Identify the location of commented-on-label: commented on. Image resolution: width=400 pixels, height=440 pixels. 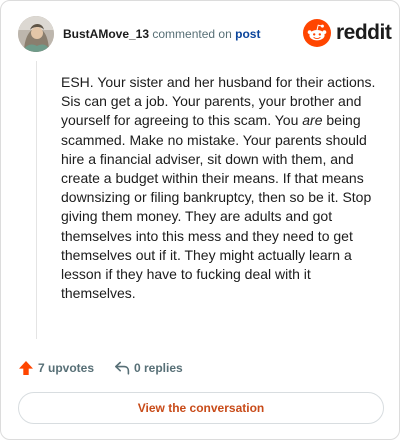
(192, 34).